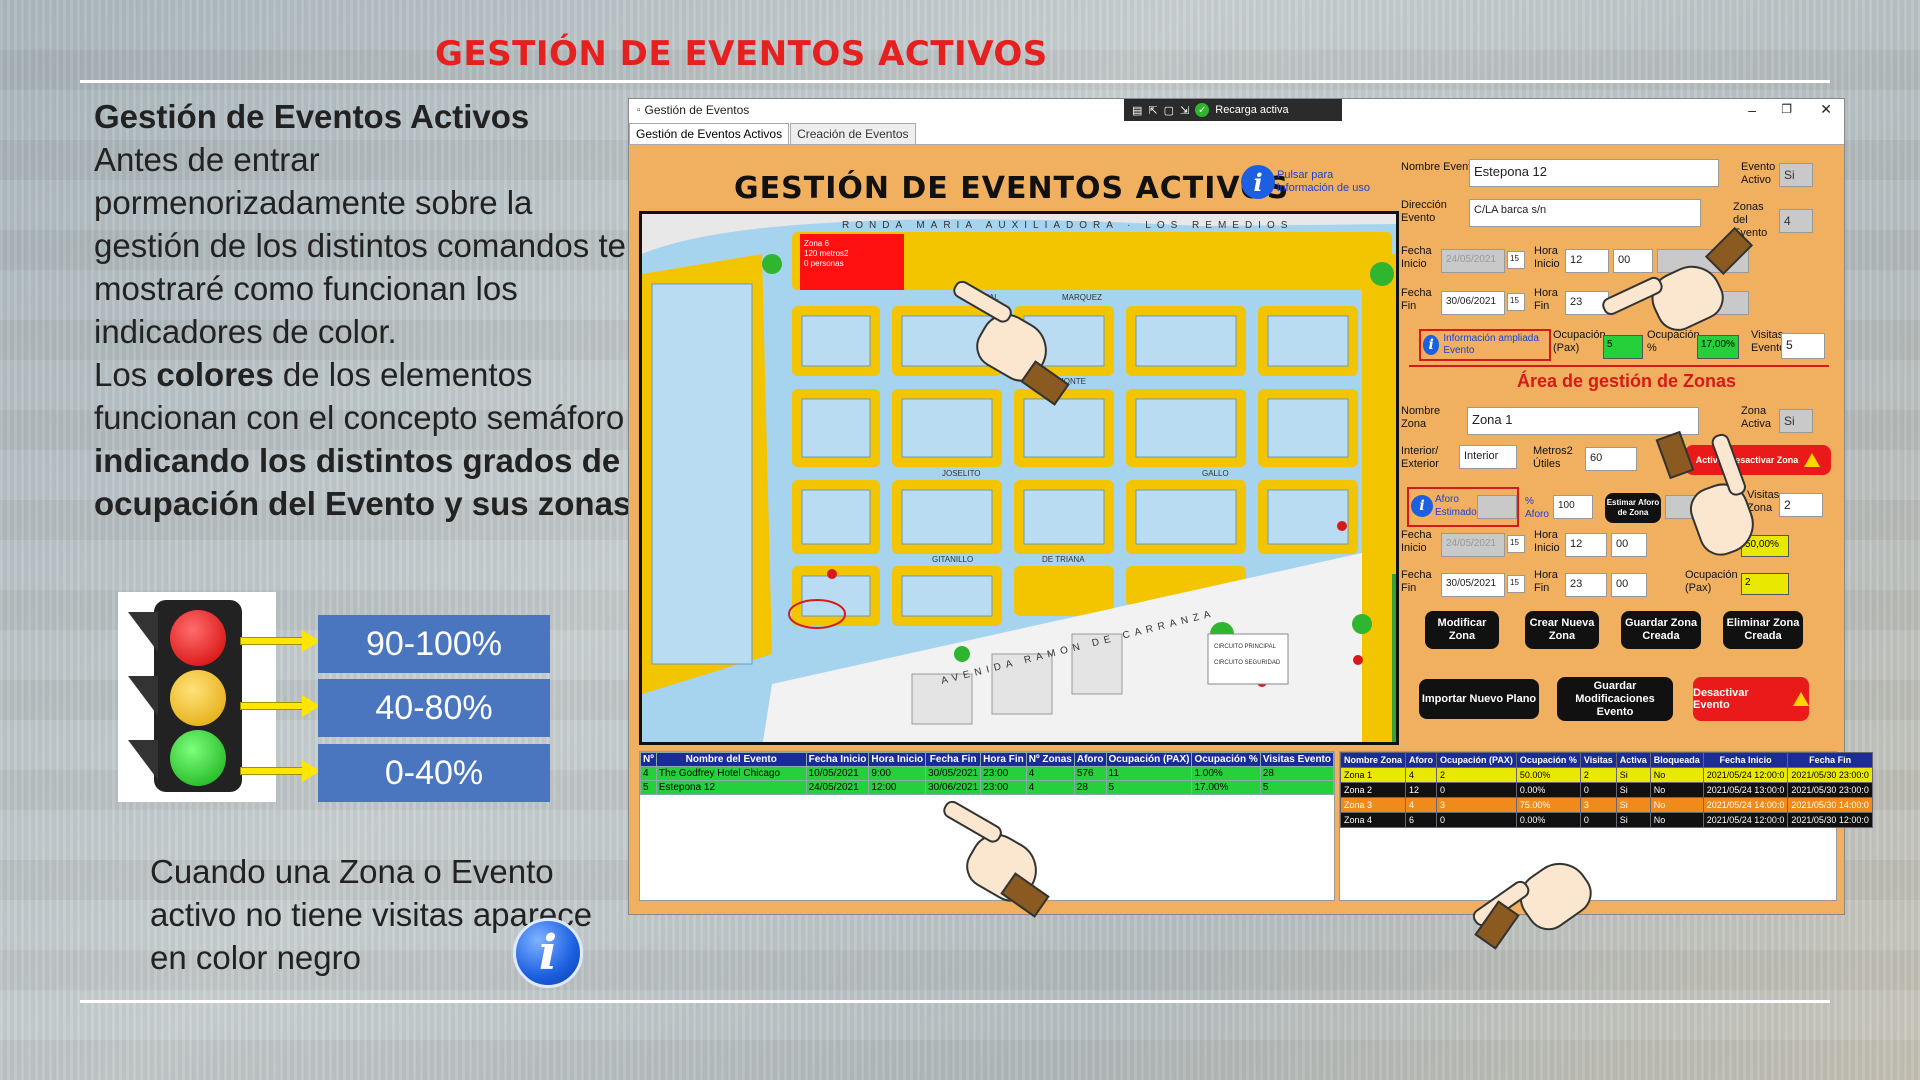 This screenshot has width=1920, height=1080. What do you see at coordinates (1462, 630) in the screenshot?
I see `modify-zone-button: Modificar Zona` at bounding box center [1462, 630].